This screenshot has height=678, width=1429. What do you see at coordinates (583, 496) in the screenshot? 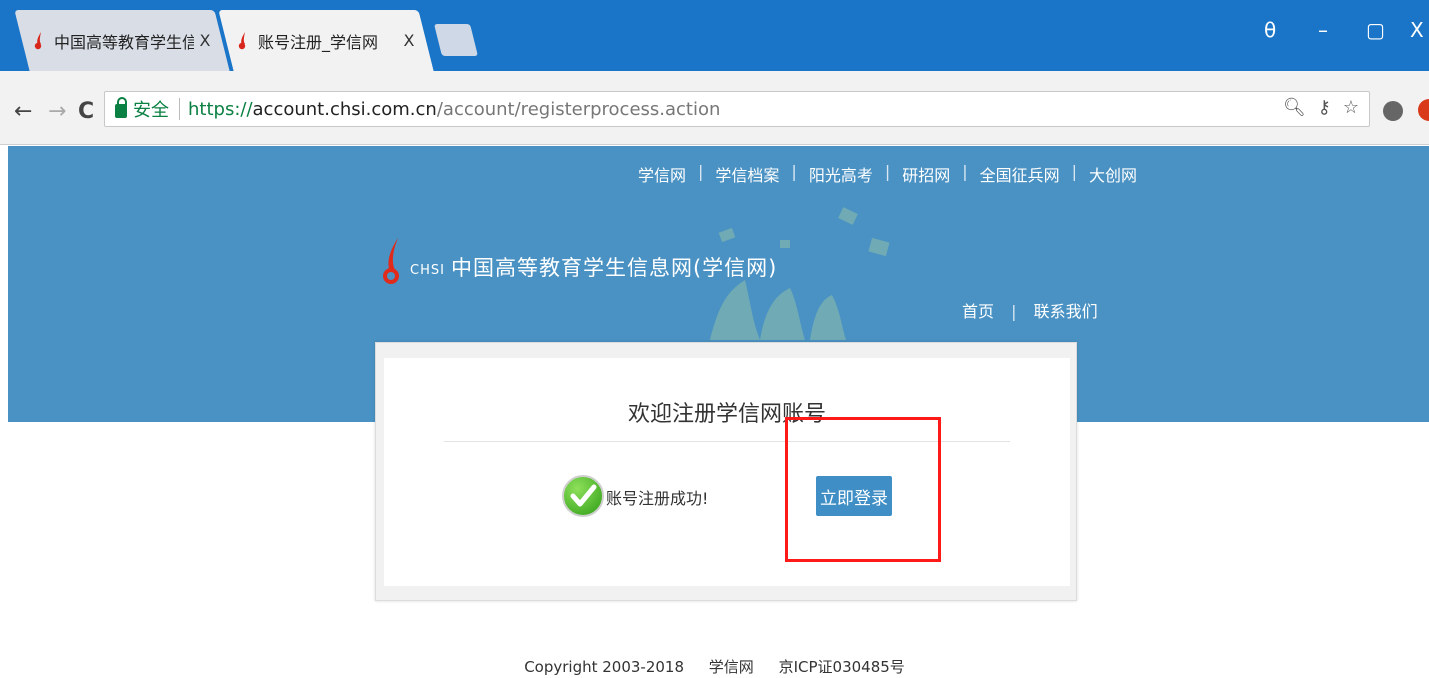
I see `checkmark-icon` at bounding box center [583, 496].